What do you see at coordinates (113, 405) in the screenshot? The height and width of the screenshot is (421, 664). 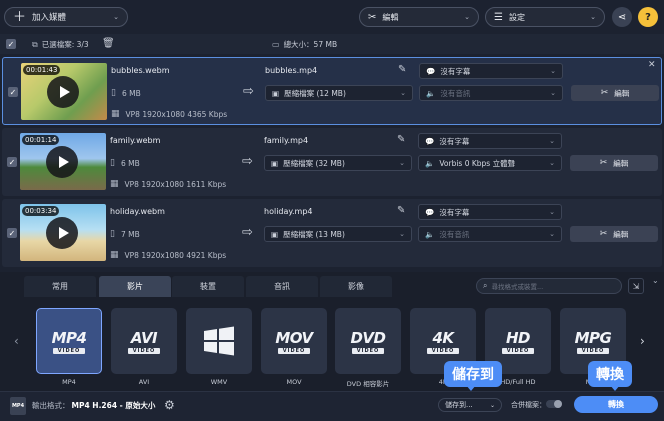 I see `output-format-value: MP4 H.264 - 原始大小` at bounding box center [113, 405].